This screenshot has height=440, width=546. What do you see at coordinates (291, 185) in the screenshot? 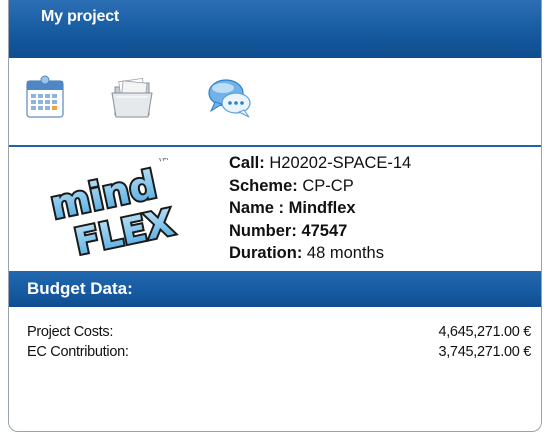
I see `scheme-line: Scheme: CP-CP` at bounding box center [291, 185].